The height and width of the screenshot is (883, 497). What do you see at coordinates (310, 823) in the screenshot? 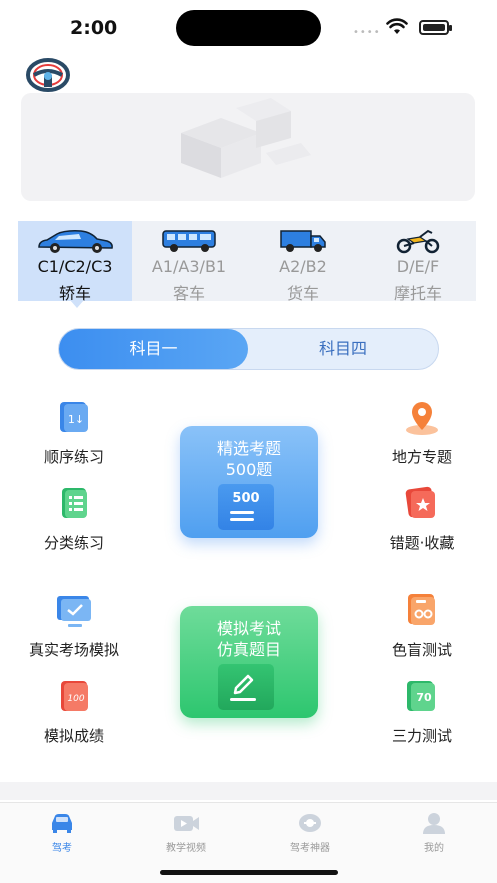
I see `tool-tab-icon` at bounding box center [310, 823].